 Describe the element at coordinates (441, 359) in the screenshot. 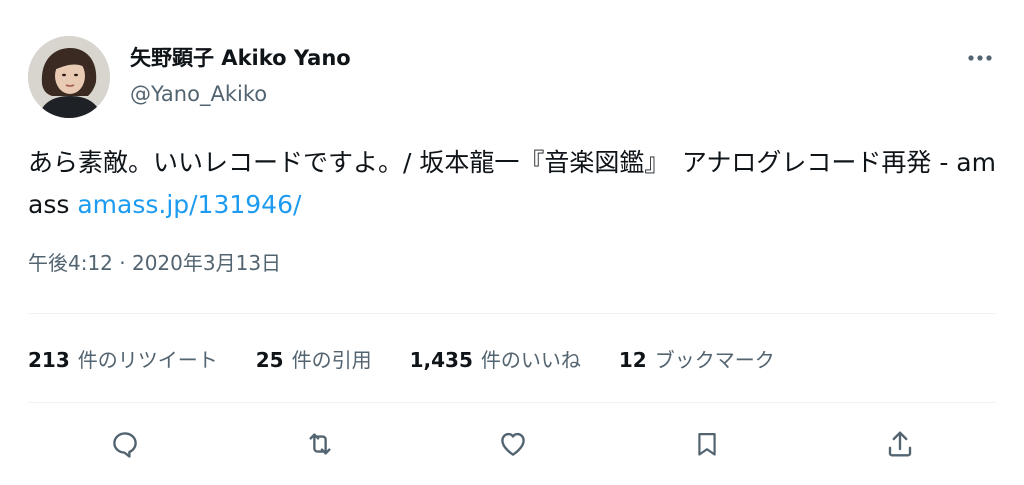

I see `likes-count: 1,435` at that location.